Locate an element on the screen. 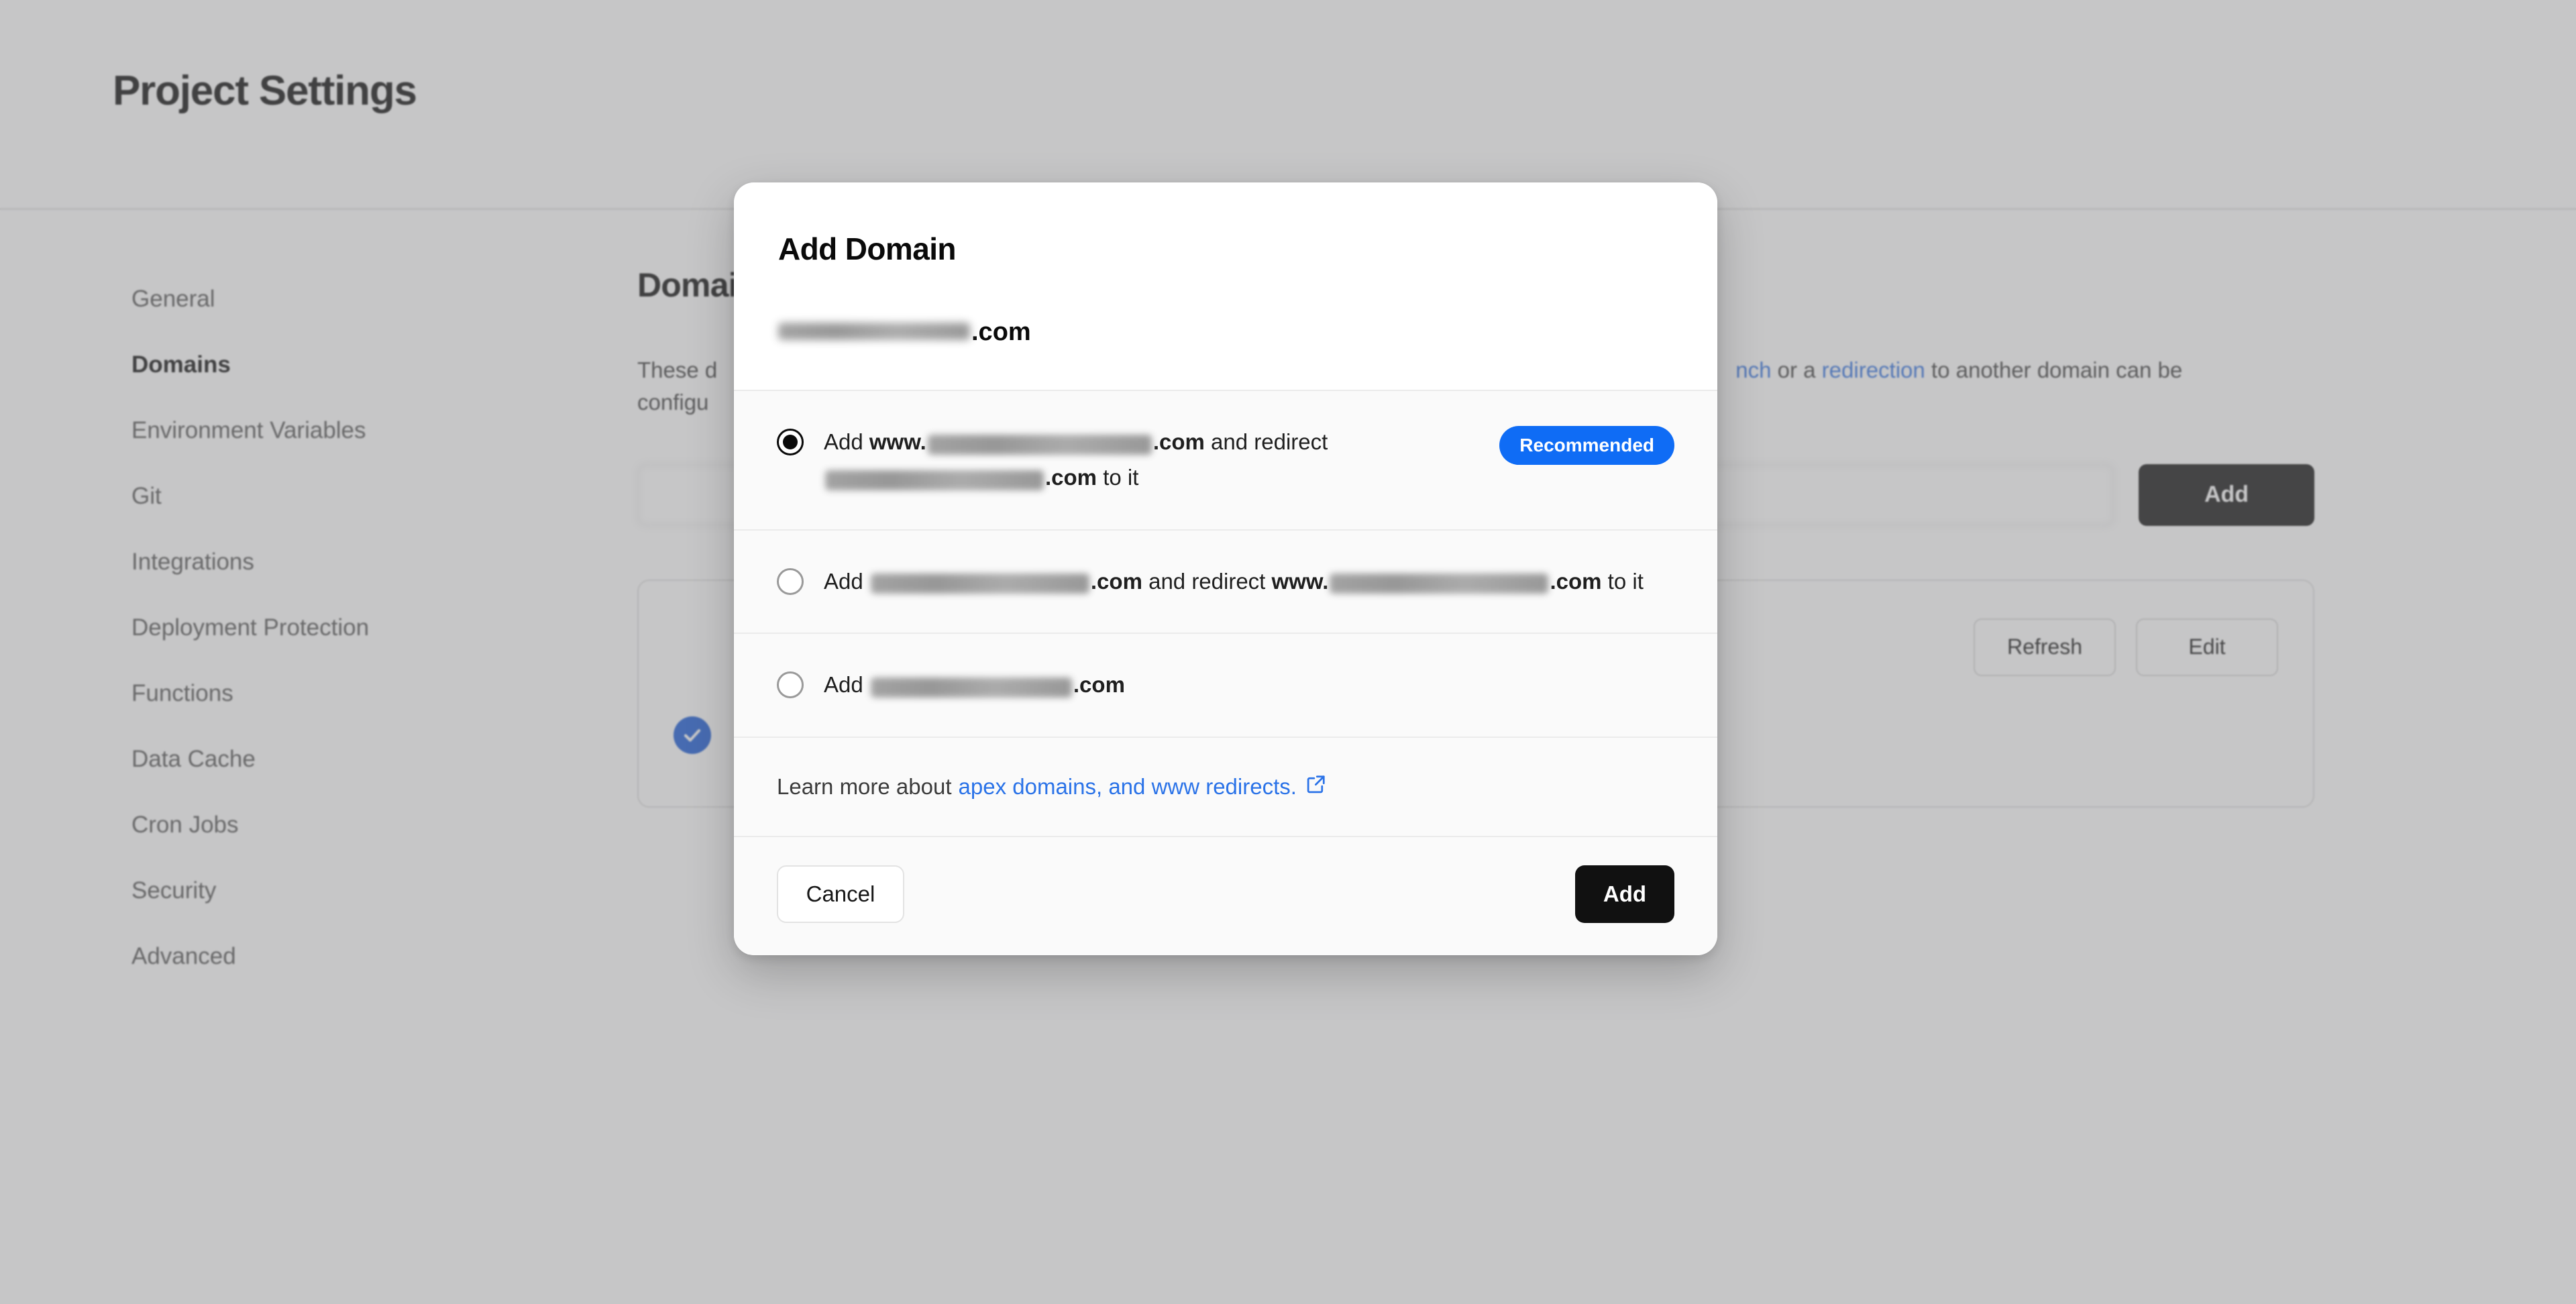  option2-tail: to it is located at coordinates (1622, 581).